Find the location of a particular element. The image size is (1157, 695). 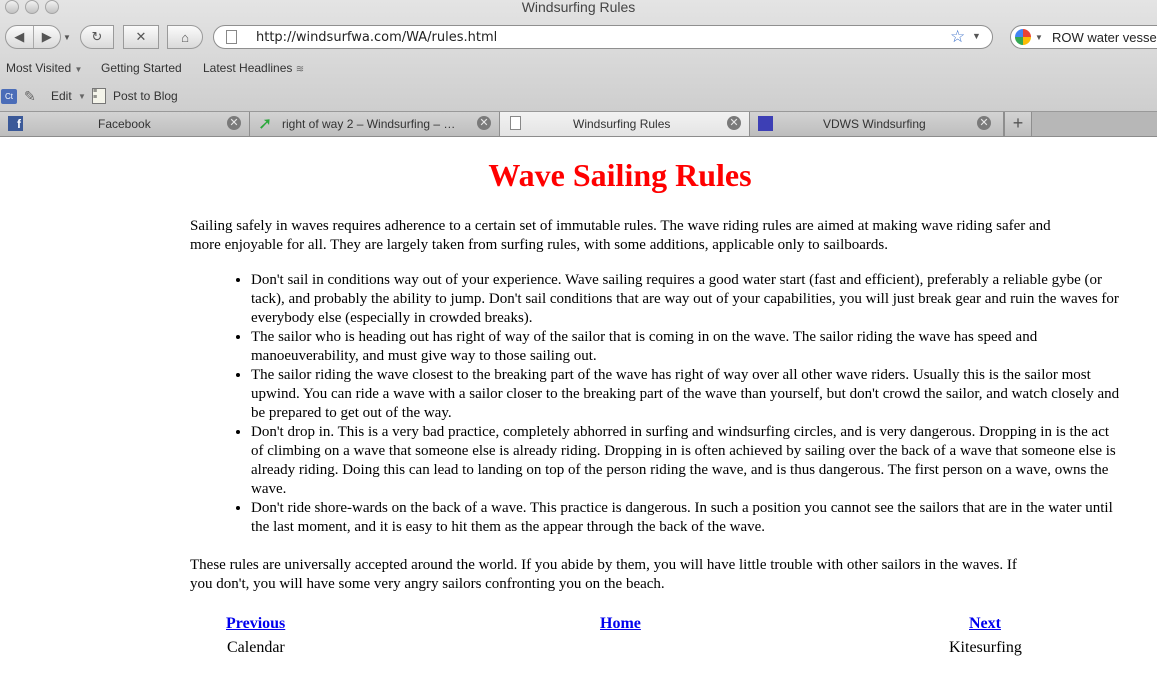

window-title: Windsurfing Rules is located at coordinates (578, 7).